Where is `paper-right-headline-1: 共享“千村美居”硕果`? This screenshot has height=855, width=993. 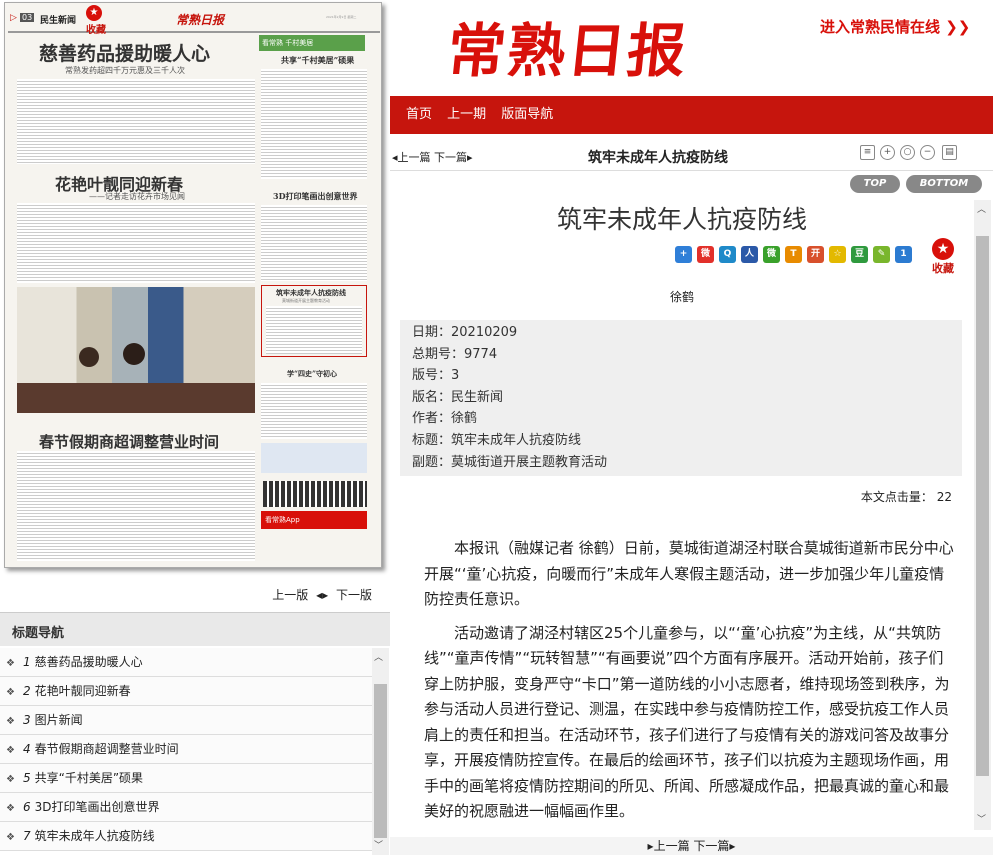
paper-right-headline-1: 共享“千村美居”硕果 is located at coordinates (317, 60).